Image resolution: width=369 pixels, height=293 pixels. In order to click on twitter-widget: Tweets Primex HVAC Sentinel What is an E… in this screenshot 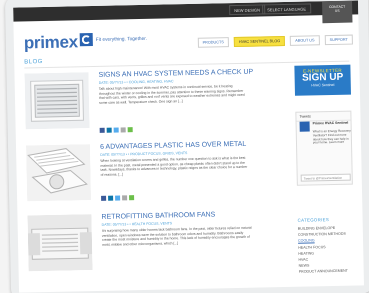, I will do `click(324, 148)`.